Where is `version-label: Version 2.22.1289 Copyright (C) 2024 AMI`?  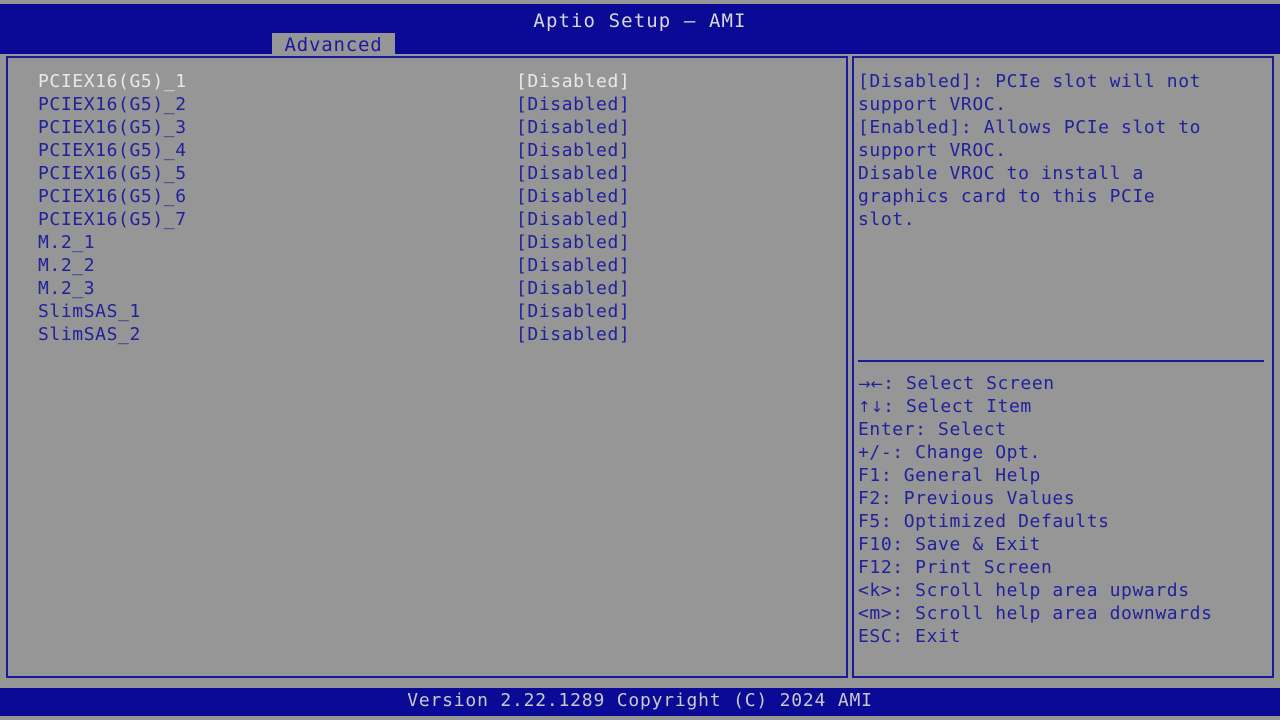
version-label: Version 2.22.1289 Copyright (C) 2024 AMI is located at coordinates (640, 700).